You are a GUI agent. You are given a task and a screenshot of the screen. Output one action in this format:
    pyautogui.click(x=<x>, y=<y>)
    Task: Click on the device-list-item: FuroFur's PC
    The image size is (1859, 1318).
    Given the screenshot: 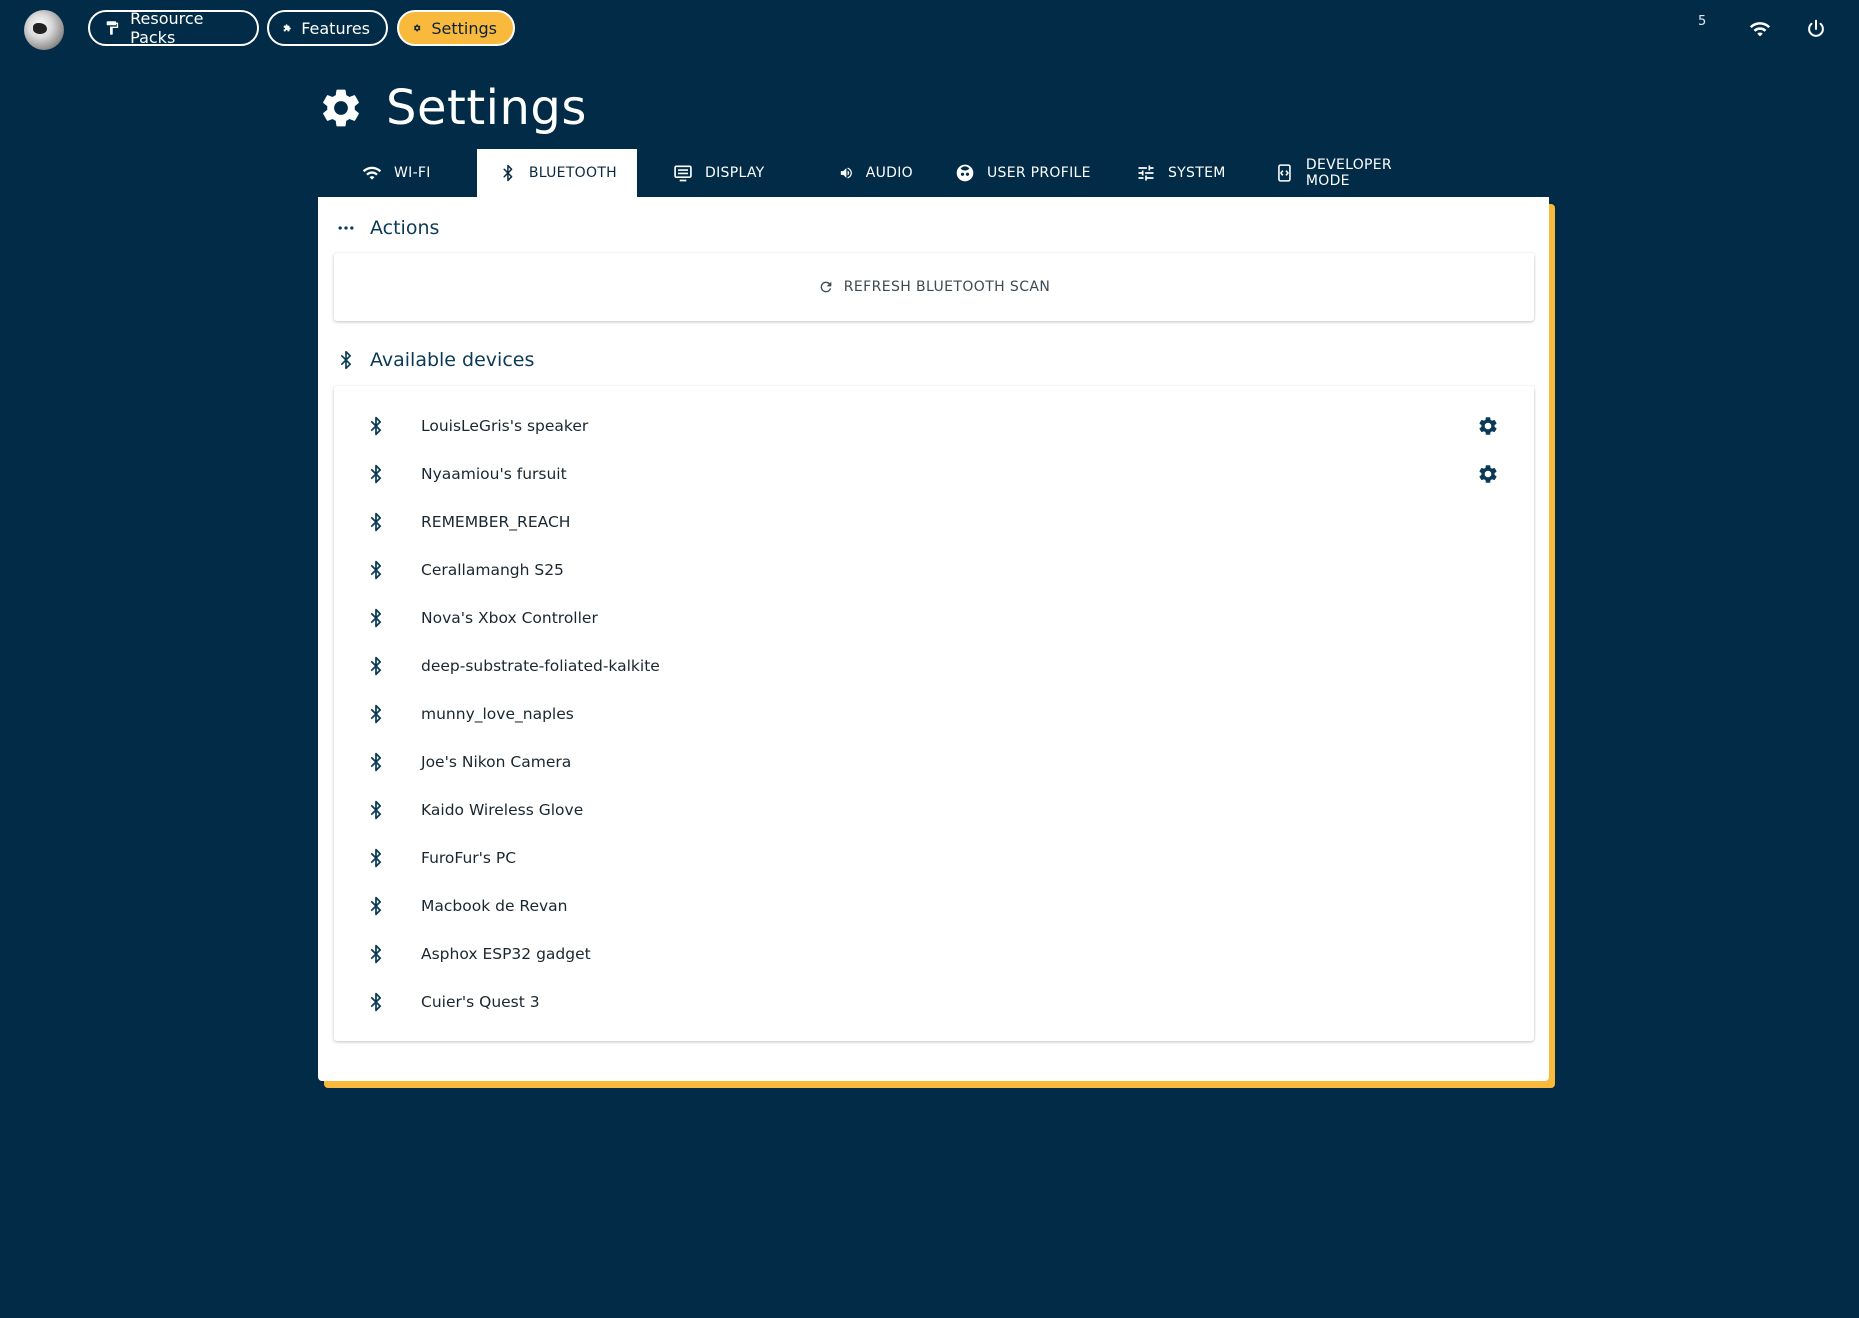 What is the action you would take?
    pyautogui.click(x=934, y=858)
    